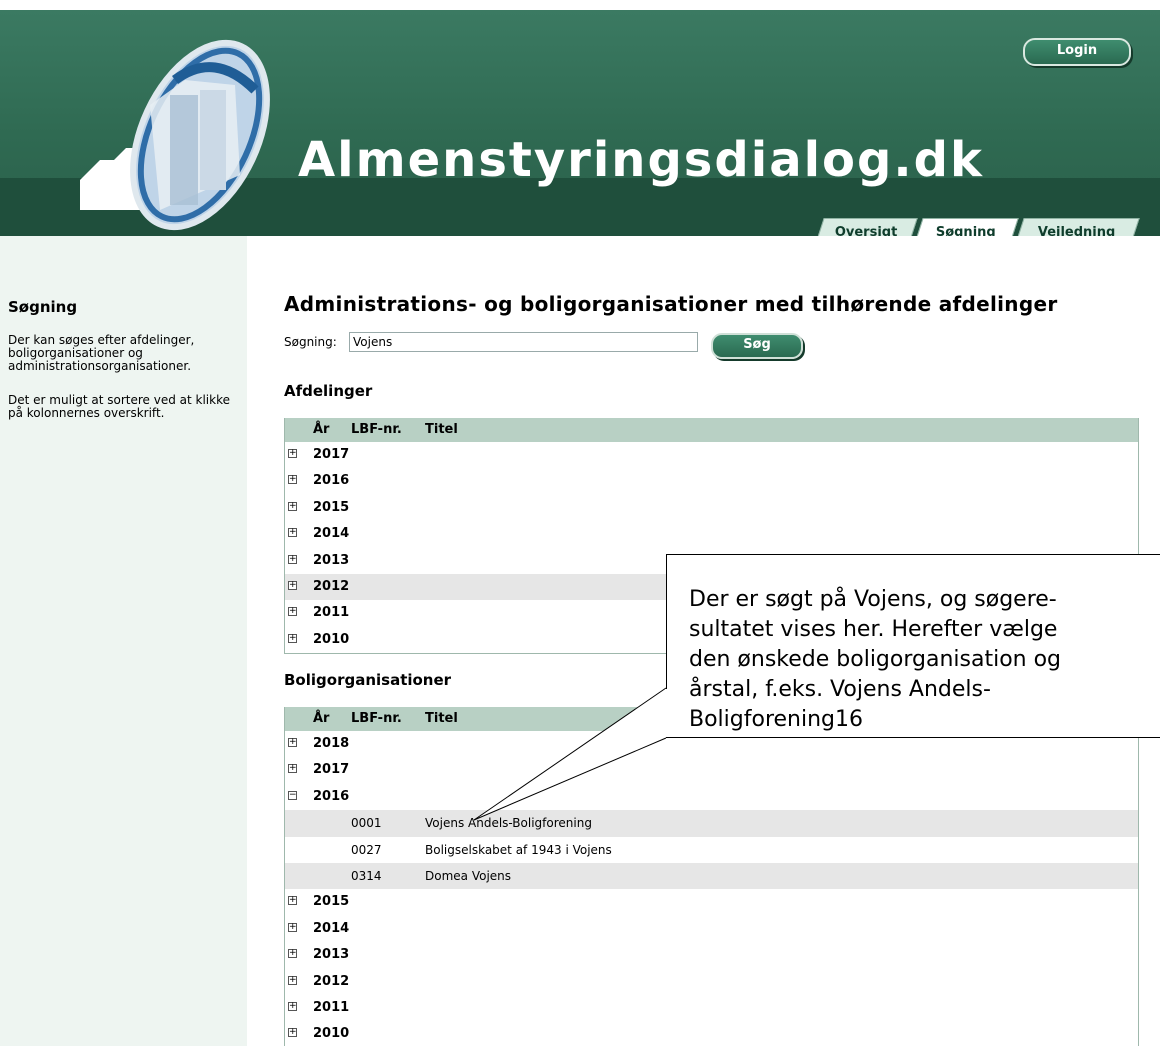  Describe the element at coordinates (711, 823) in the screenshot. I see `organisation-row: 0001 Vojens Andels-Boligforening` at that location.